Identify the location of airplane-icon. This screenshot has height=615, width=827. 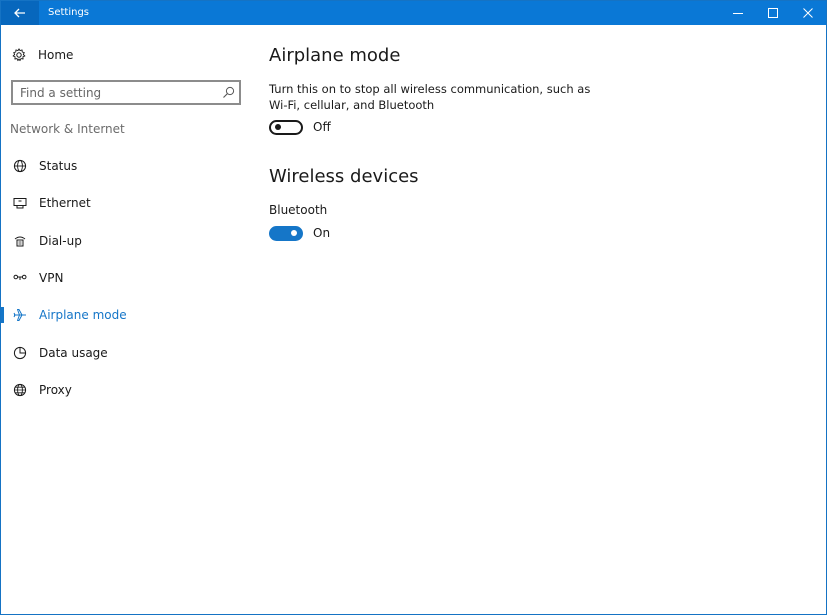
(20, 315).